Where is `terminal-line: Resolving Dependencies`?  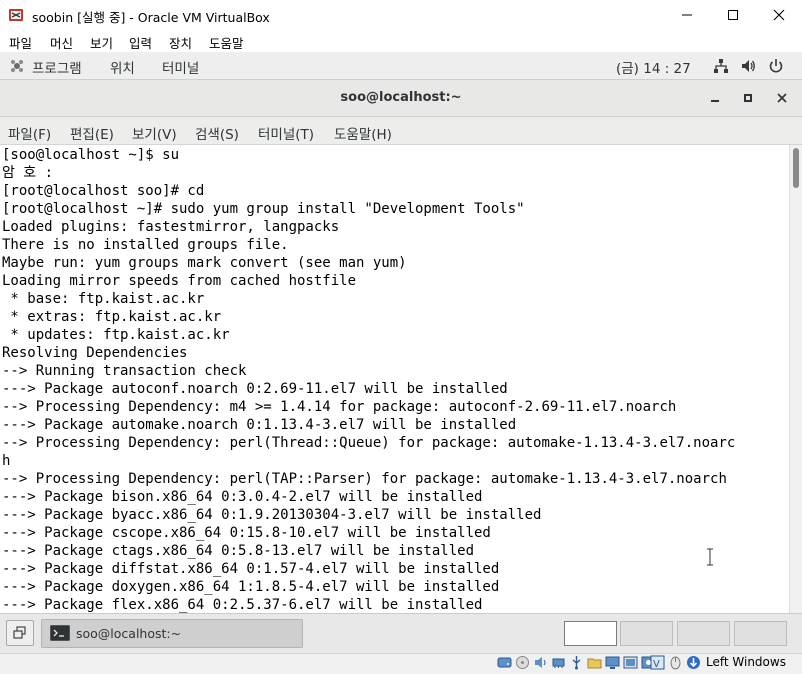 terminal-line: Resolving Dependencies is located at coordinates (95, 353).